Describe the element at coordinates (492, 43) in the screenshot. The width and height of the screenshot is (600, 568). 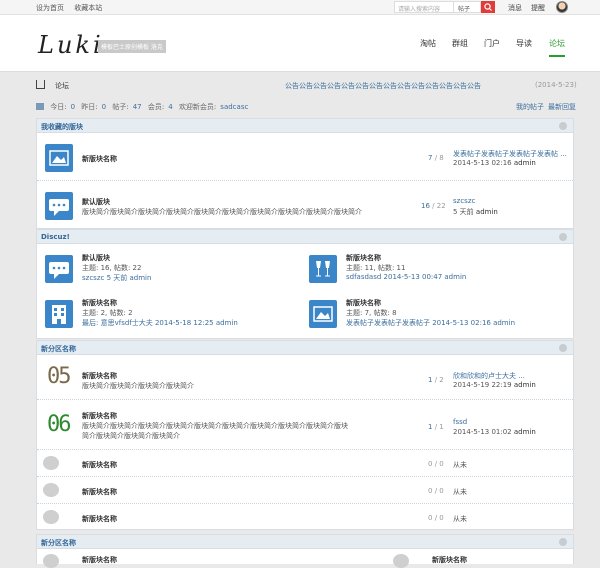
I see `nav-item-portal: 门户` at that location.